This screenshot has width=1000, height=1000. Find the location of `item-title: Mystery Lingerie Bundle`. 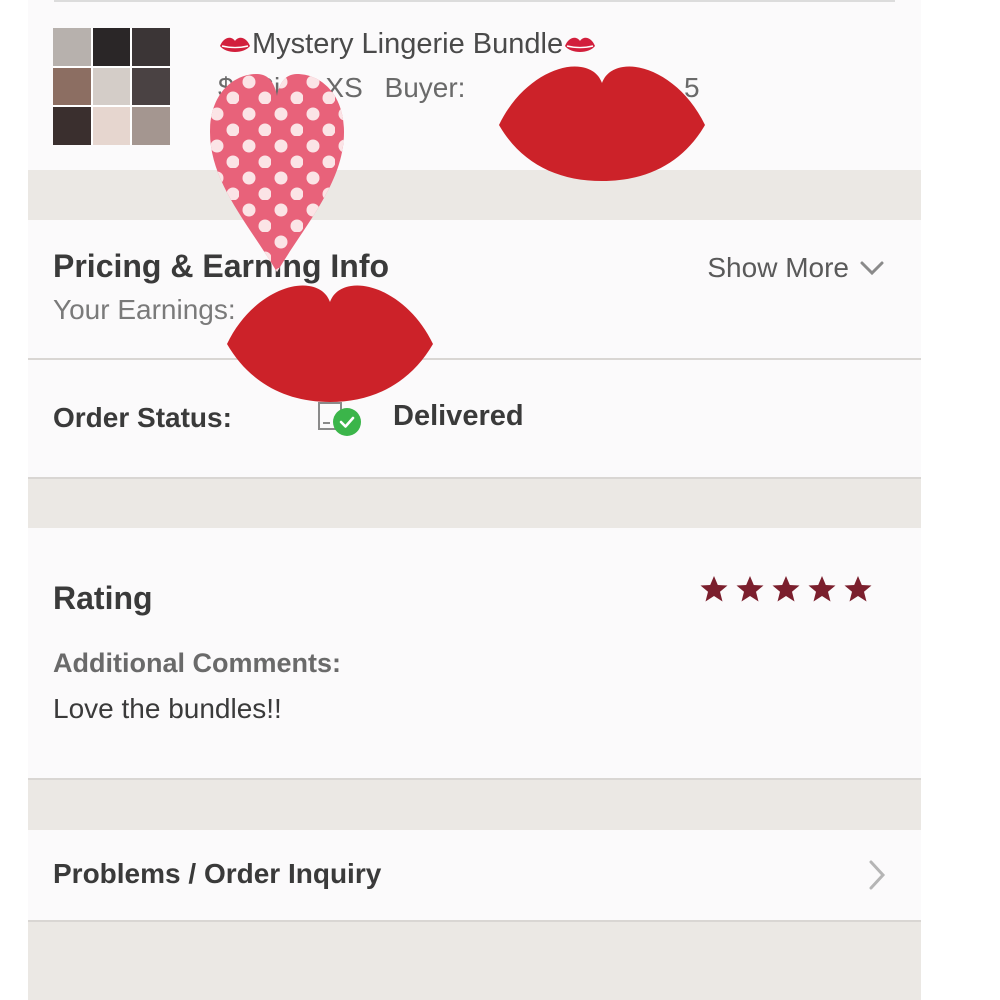

item-title: Mystery Lingerie Bundle is located at coordinates (407, 44).